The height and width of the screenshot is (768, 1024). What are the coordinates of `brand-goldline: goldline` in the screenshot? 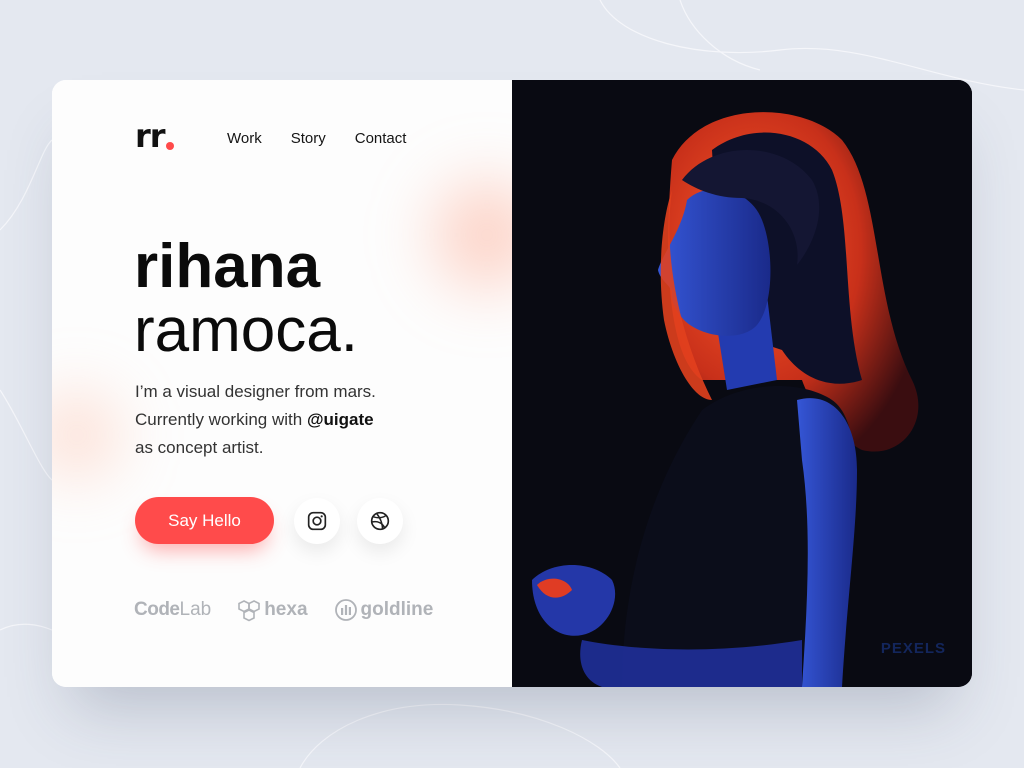 It's located at (383, 610).